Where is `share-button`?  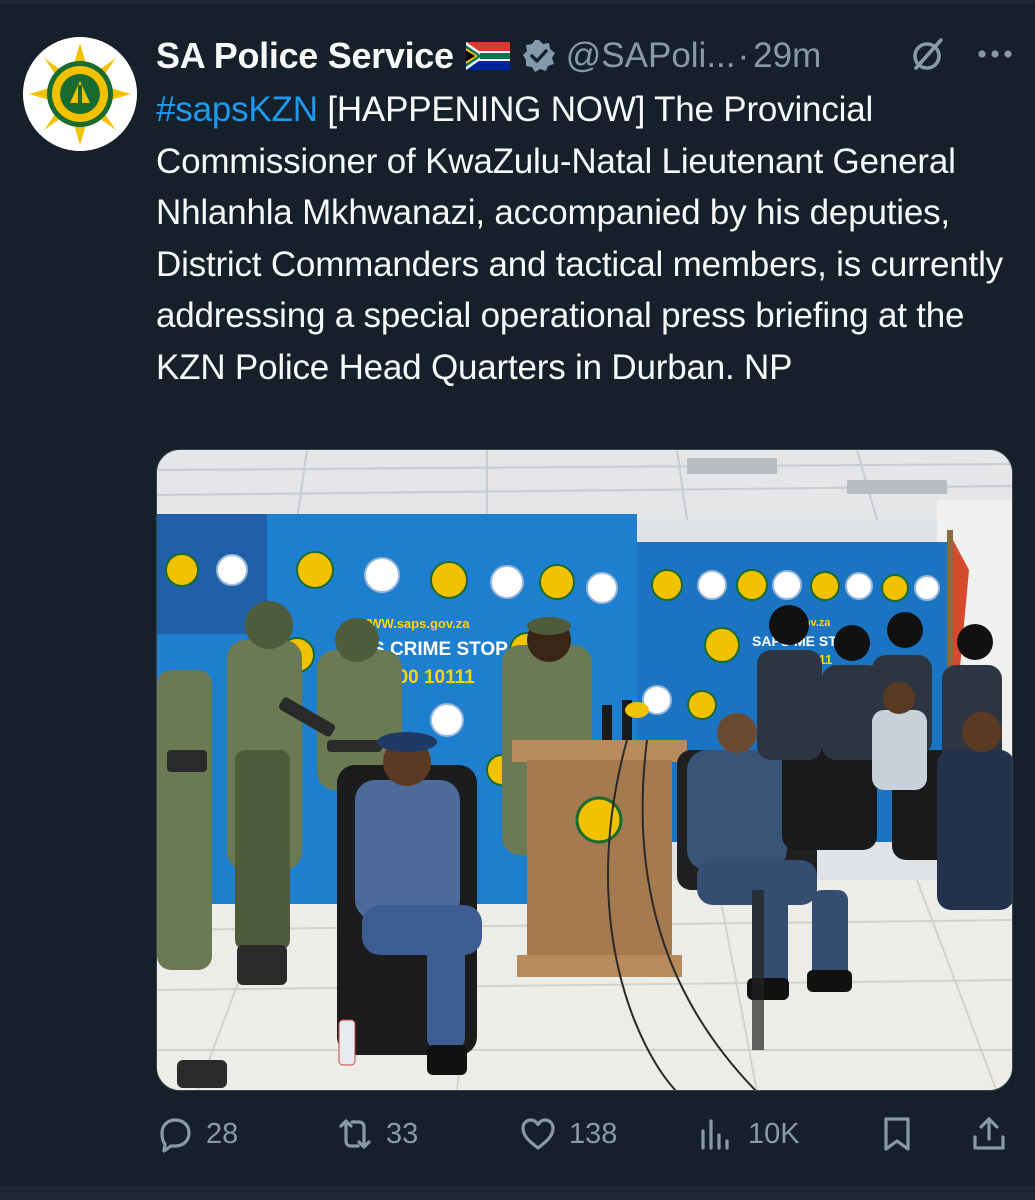
share-button is located at coordinates (989, 1134).